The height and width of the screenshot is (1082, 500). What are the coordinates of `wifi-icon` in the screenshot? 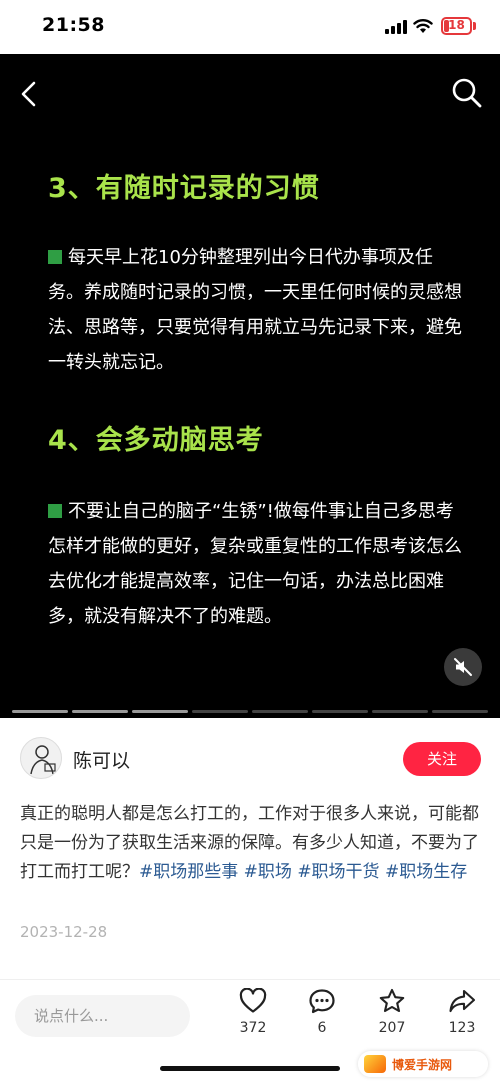 It's located at (423, 26).